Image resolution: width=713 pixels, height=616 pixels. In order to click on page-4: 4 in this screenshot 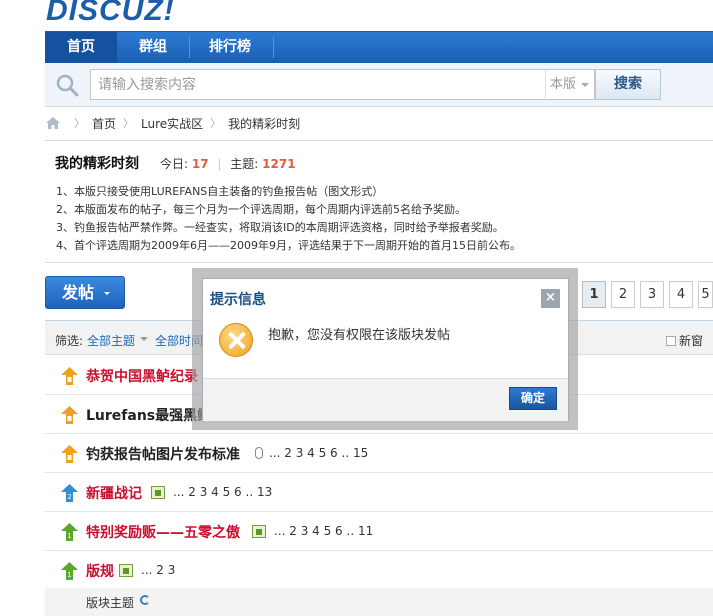, I will do `click(681, 294)`.